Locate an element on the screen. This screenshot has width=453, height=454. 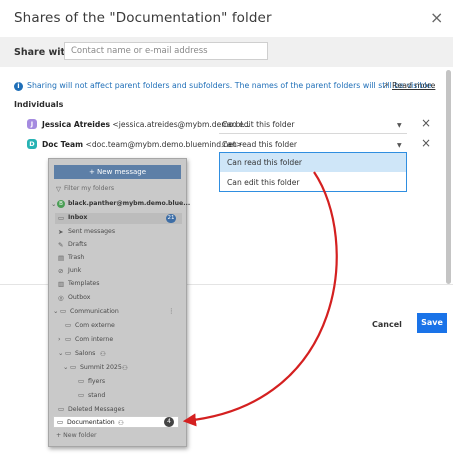
folder-label: Salons is located at coordinates (85, 353).